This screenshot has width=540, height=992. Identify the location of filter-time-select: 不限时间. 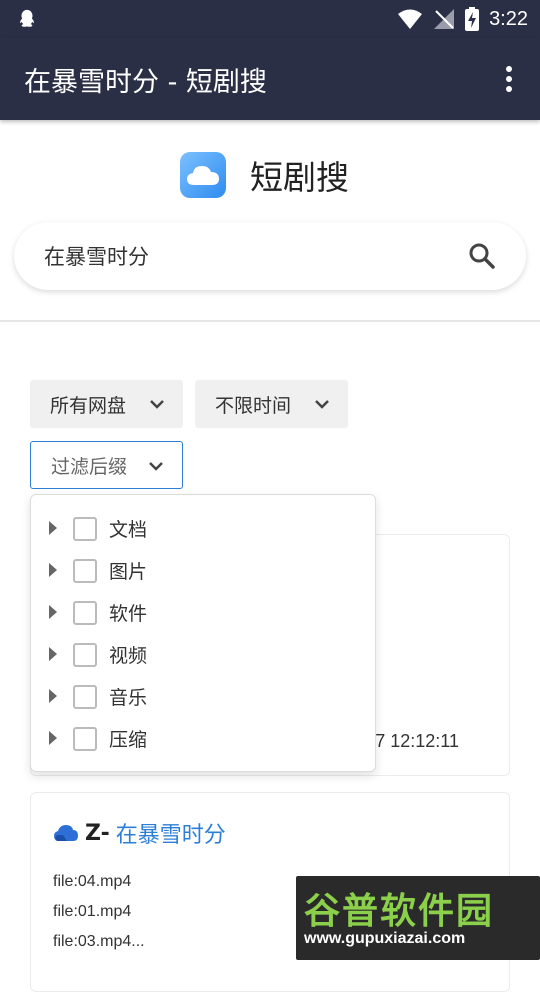
(271, 404).